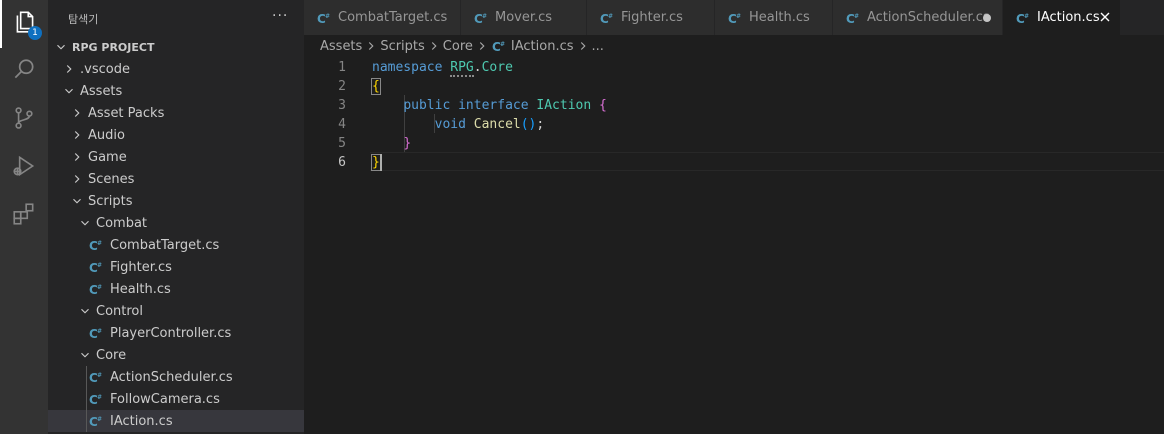 The height and width of the screenshot is (434, 1164). I want to click on code-token: {, so click(376, 86).